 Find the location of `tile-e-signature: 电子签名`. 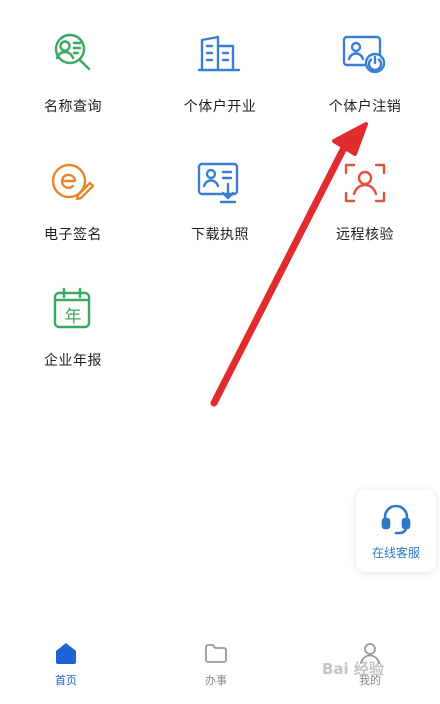

tile-e-signature: 电子签名 is located at coordinates (73, 185).